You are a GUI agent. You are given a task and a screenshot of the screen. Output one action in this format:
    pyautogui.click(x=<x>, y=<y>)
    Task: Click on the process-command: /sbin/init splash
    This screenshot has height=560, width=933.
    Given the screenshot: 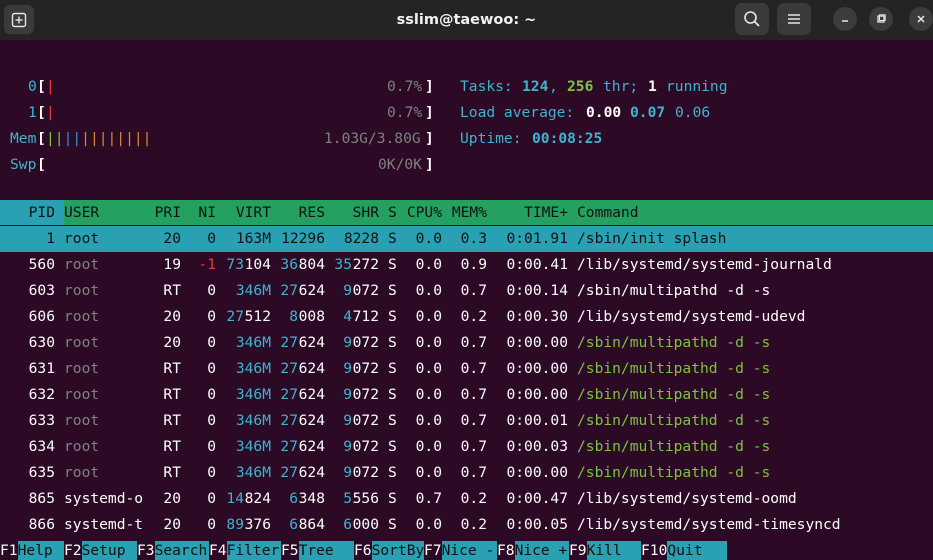 What is the action you would take?
    pyautogui.click(x=652, y=238)
    